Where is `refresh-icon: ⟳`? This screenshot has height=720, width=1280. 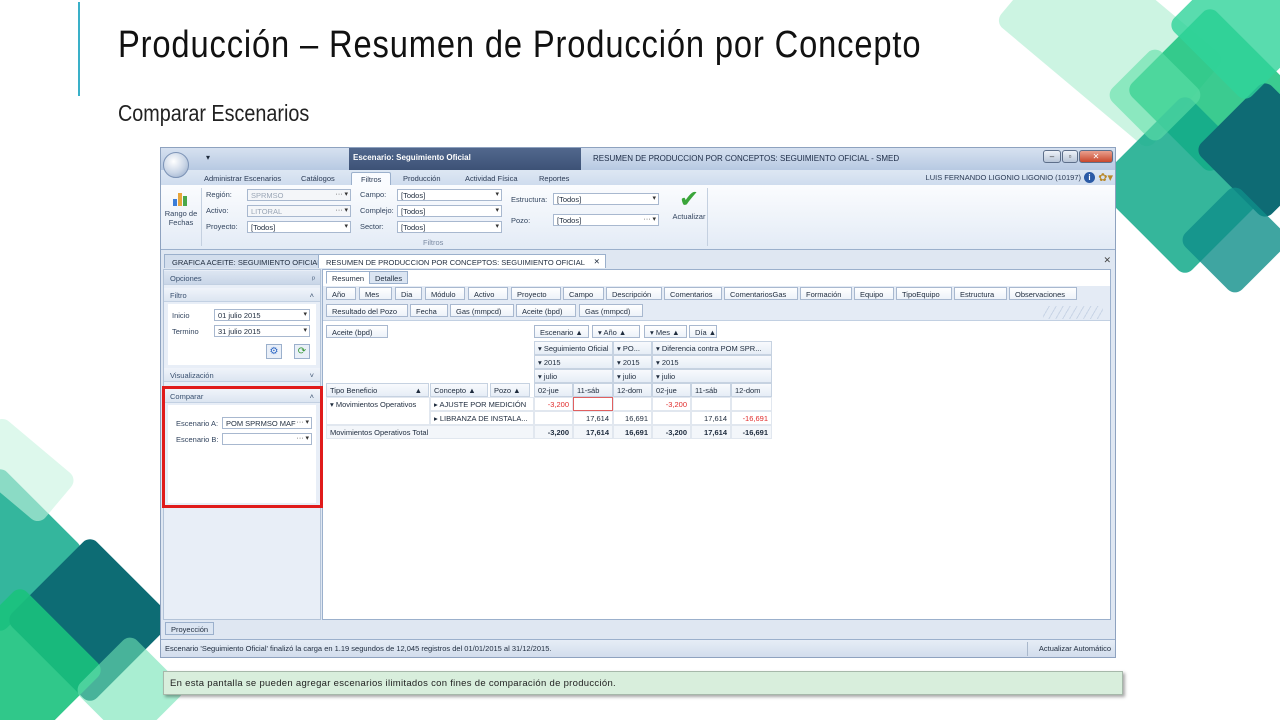
refresh-icon: ⟳ is located at coordinates (302, 351).